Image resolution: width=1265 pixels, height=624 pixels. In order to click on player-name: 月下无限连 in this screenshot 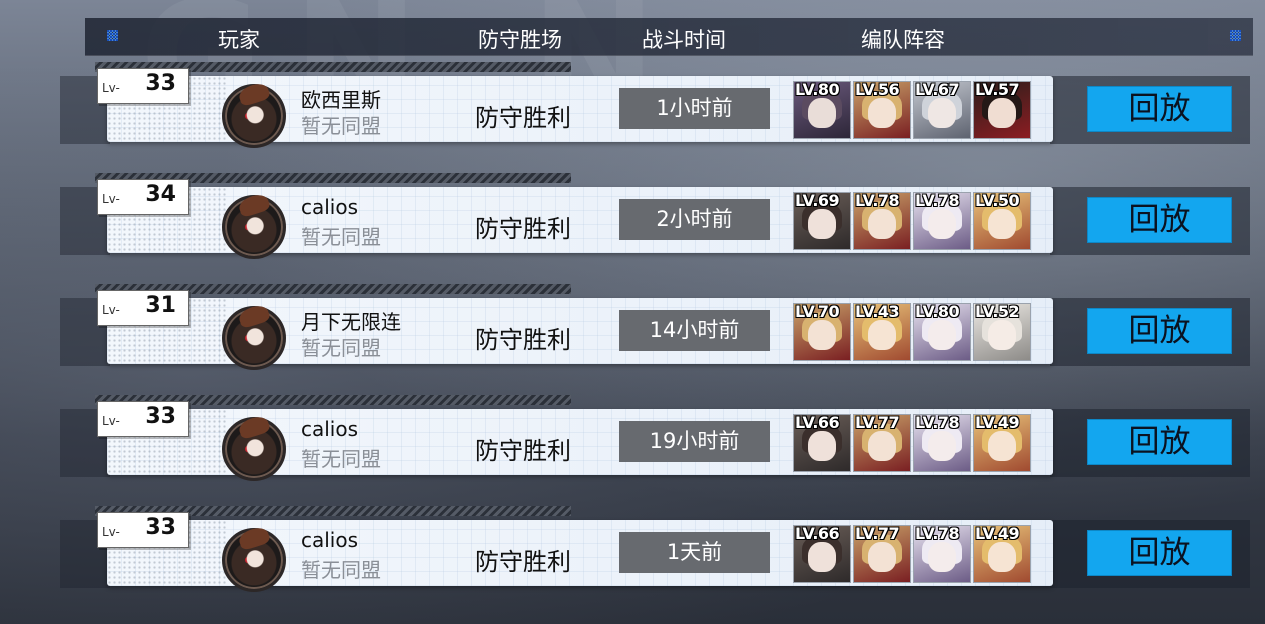, I will do `click(351, 322)`.